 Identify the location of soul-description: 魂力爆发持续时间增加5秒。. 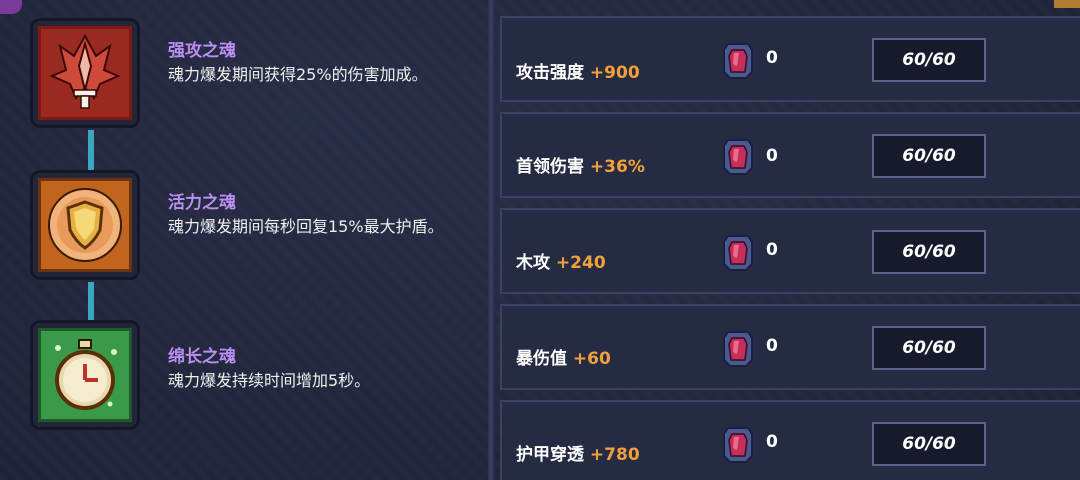
(269, 380).